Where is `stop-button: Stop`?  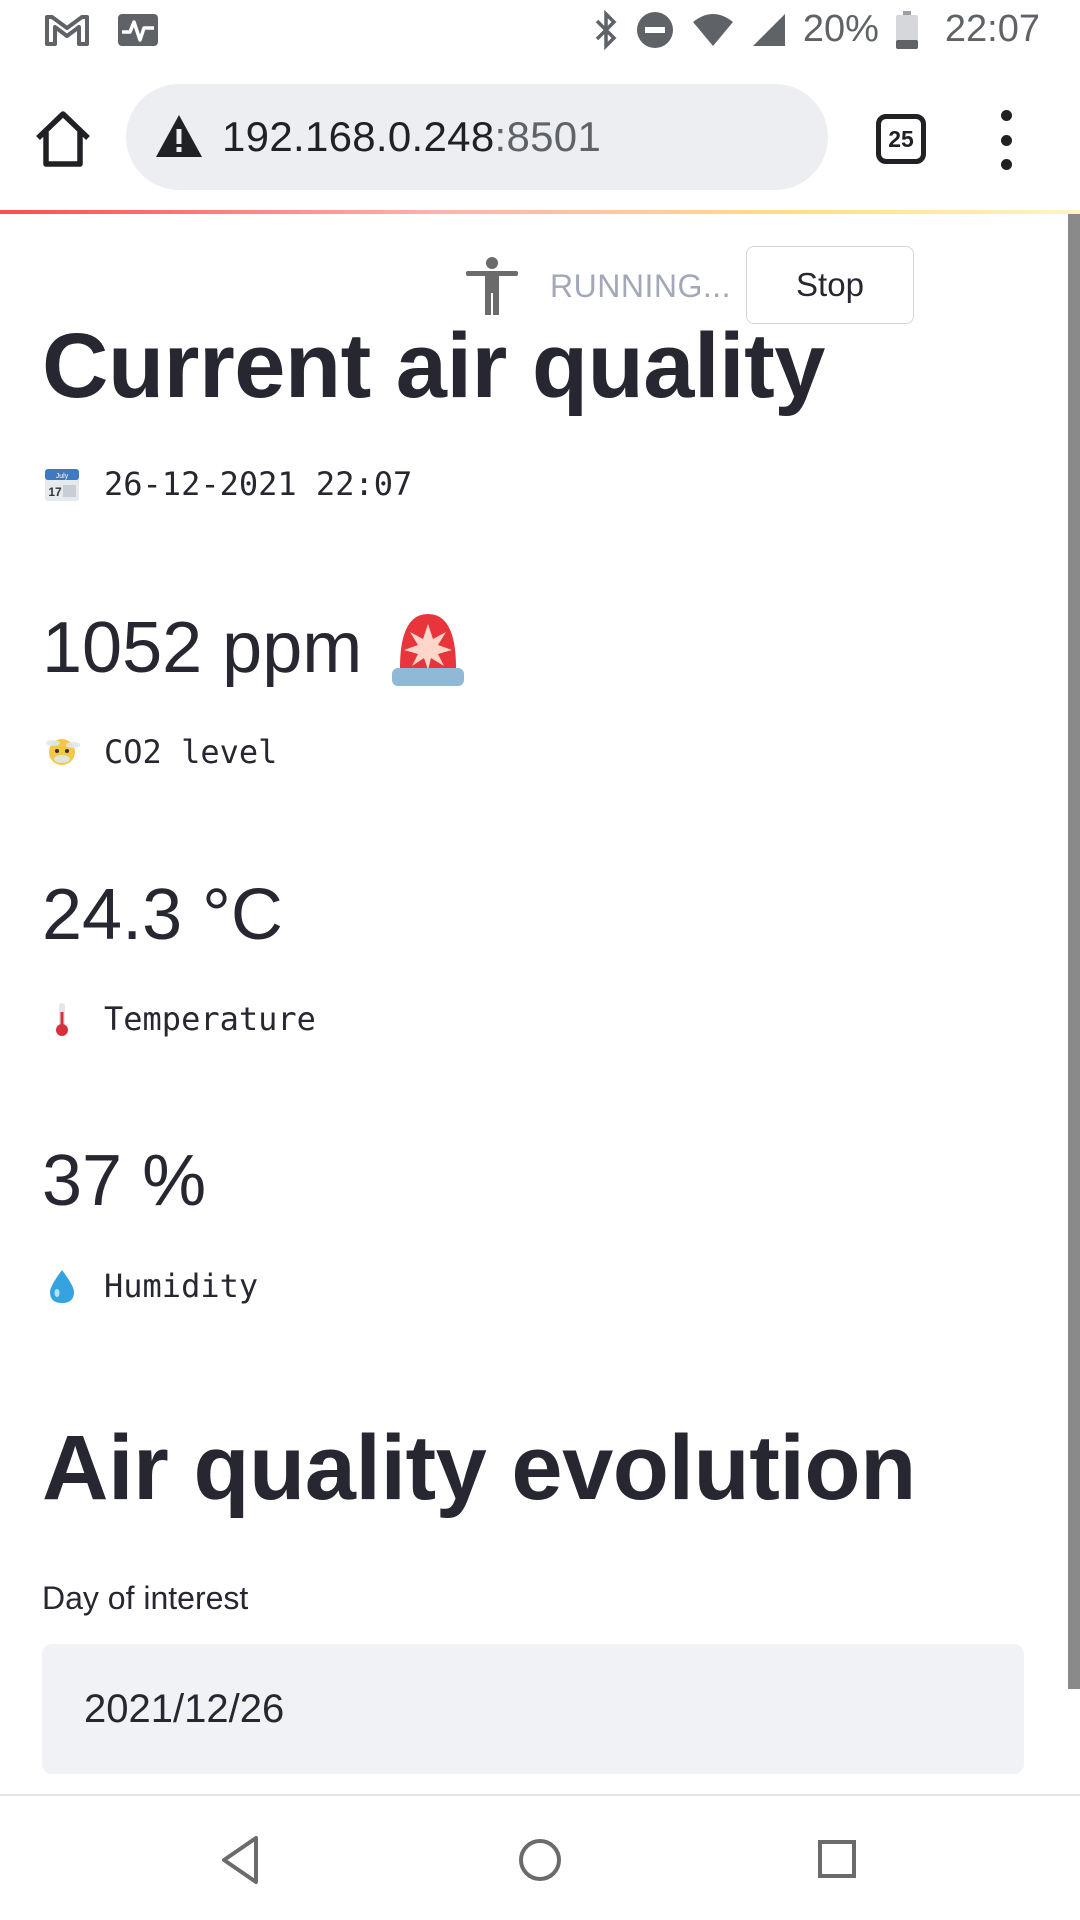
stop-button: Stop is located at coordinates (830, 285).